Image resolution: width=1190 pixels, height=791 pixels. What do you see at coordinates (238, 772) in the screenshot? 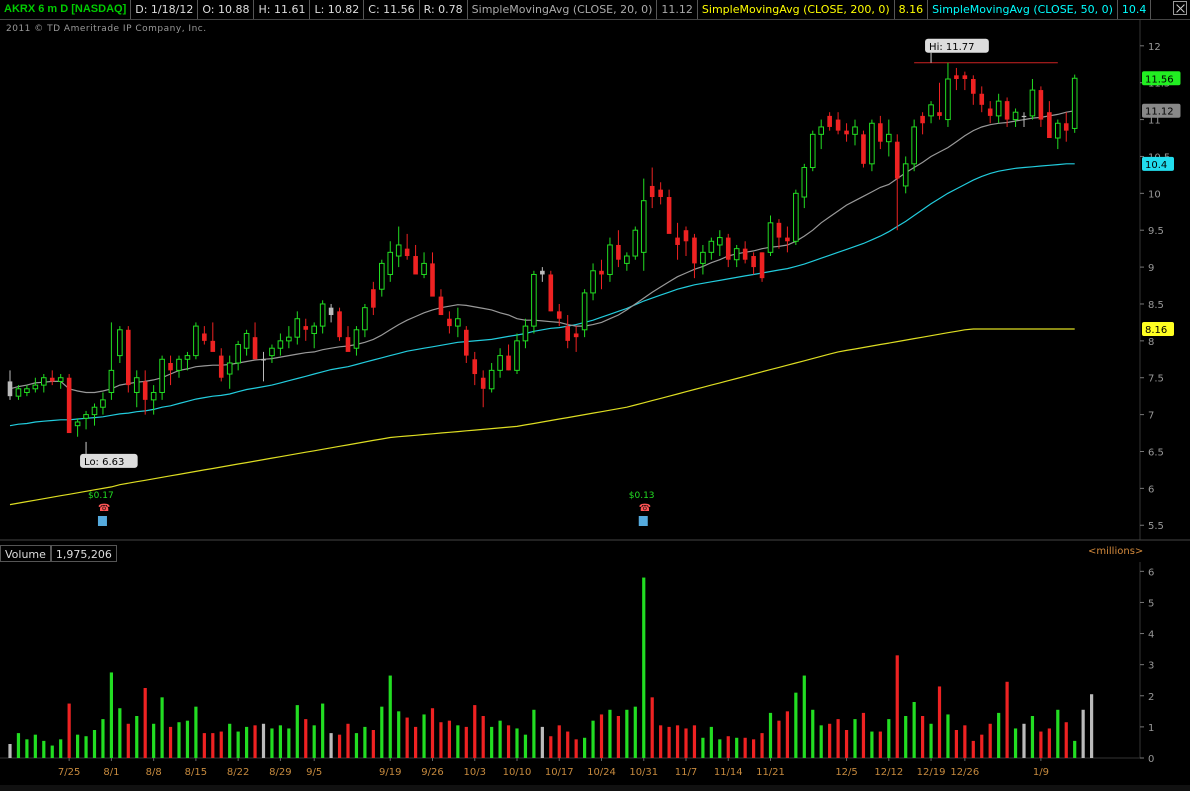
I see `date-tick-label: 8/22` at bounding box center [238, 772].